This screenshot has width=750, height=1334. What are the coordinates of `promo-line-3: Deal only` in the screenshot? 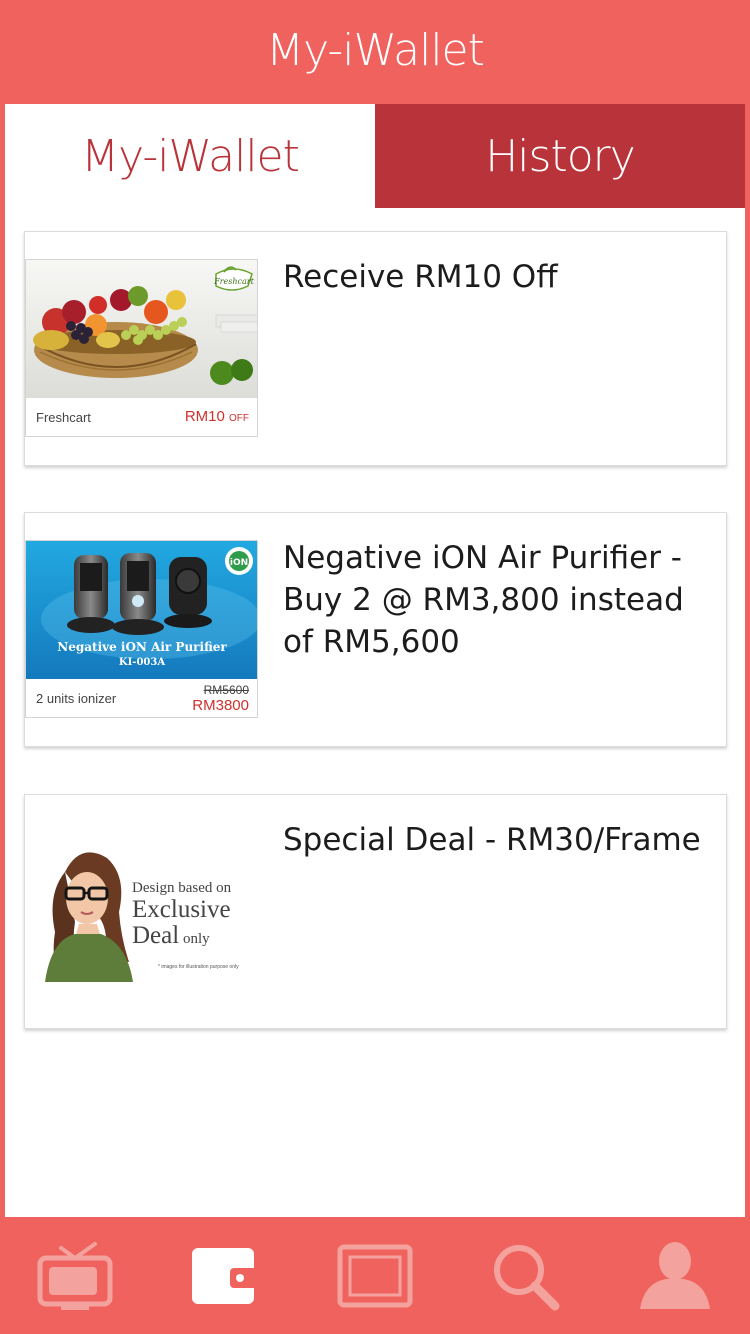 It's located at (195, 937).